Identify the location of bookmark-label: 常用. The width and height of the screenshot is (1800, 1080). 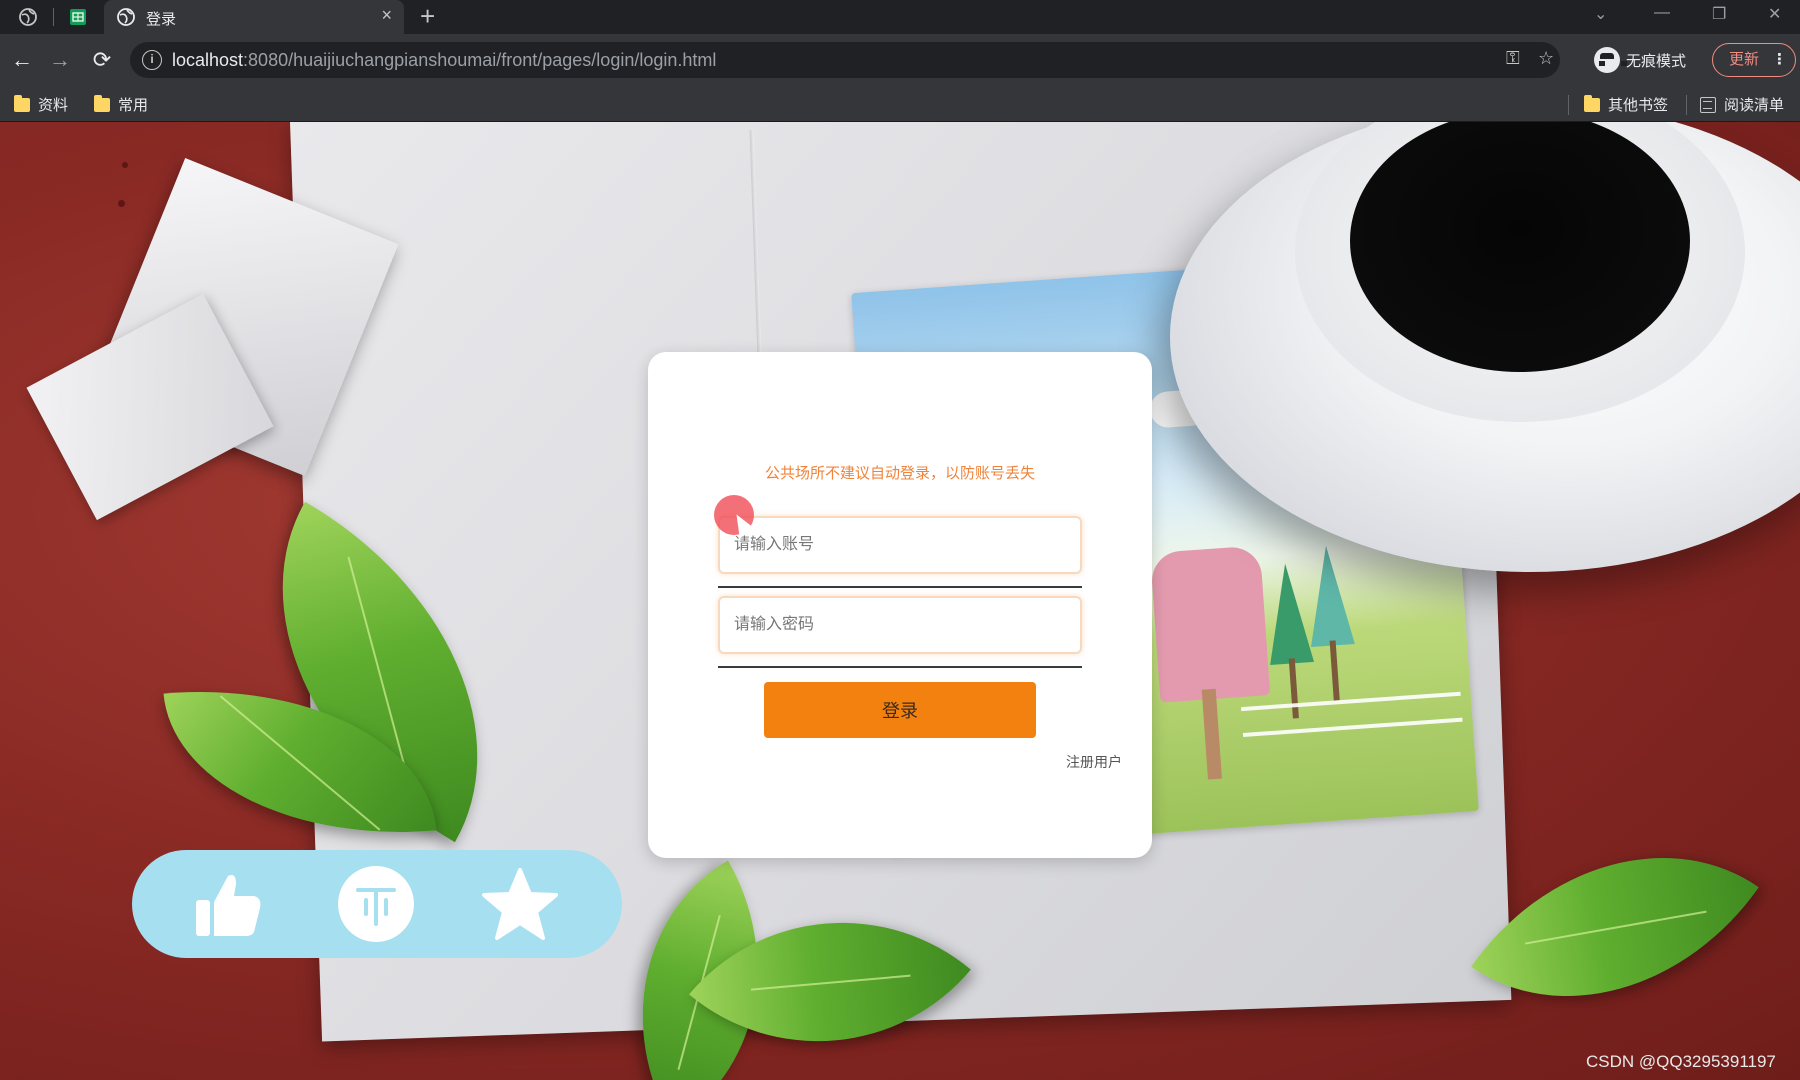
(133, 105).